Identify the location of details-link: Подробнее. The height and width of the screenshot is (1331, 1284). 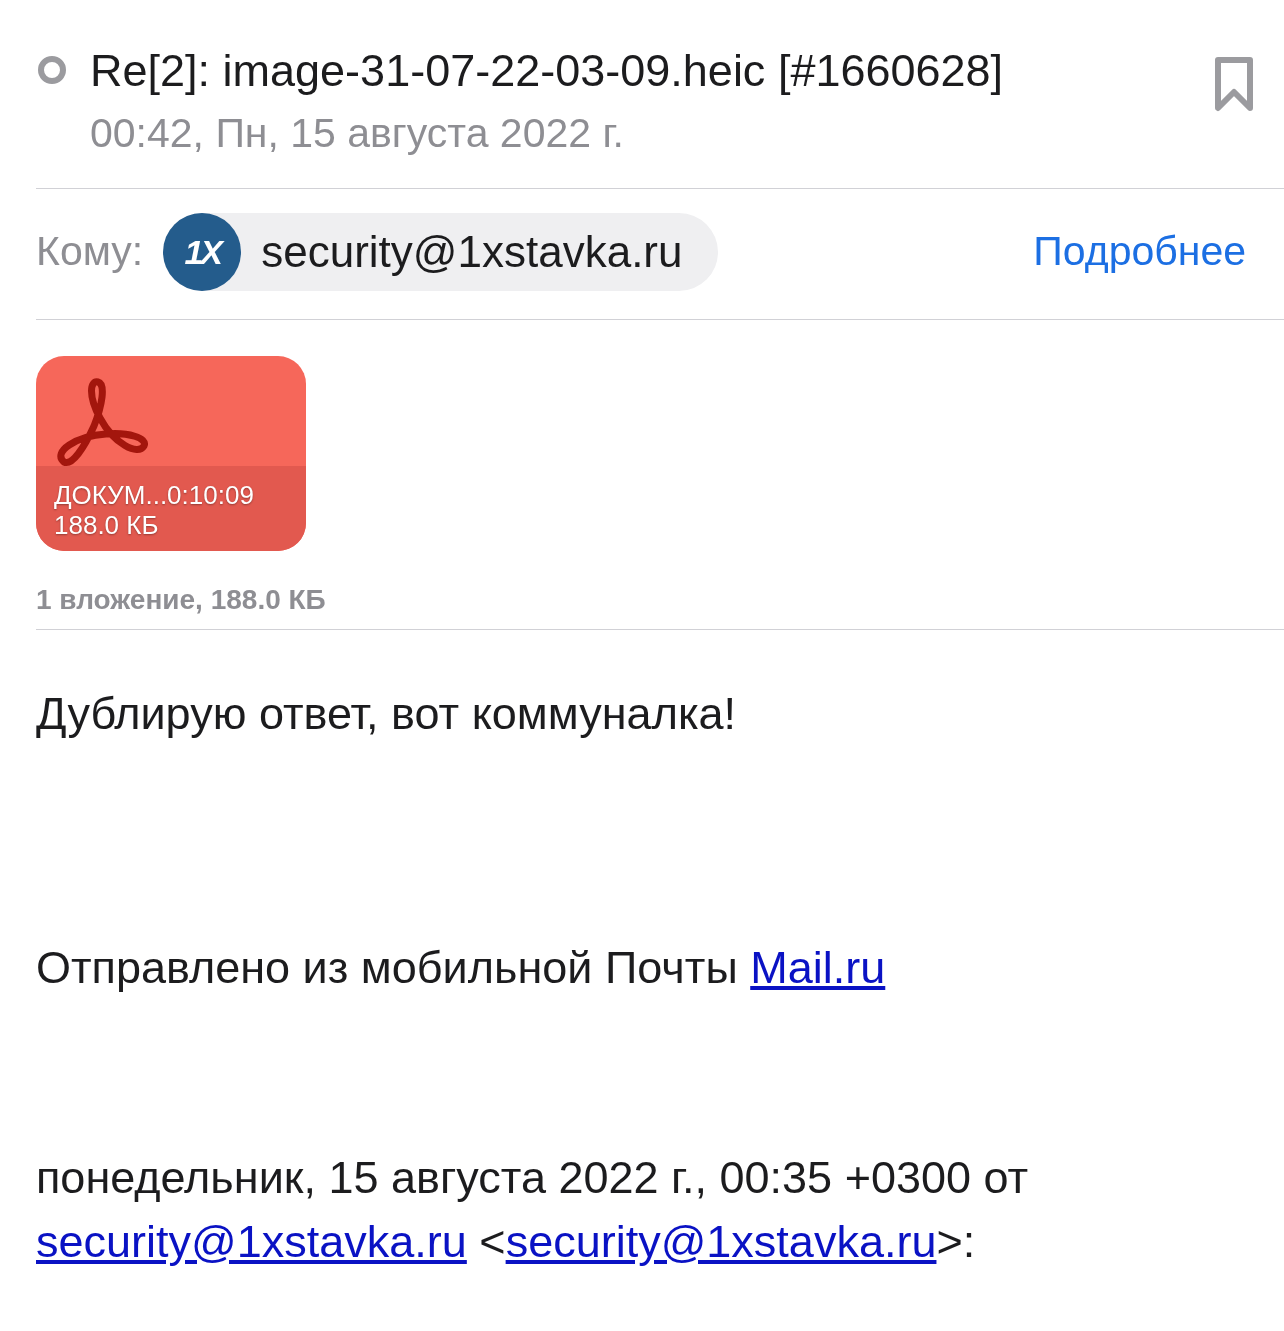
(1139, 252).